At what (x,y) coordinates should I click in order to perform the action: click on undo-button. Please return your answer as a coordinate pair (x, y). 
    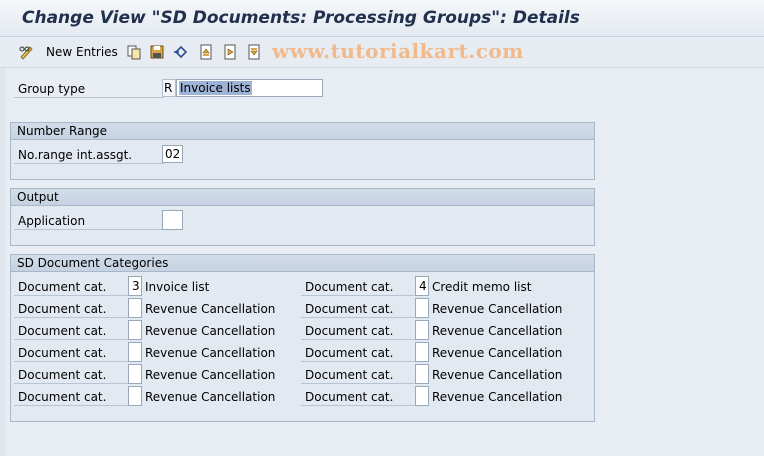
    Looking at the image, I should click on (181, 52).